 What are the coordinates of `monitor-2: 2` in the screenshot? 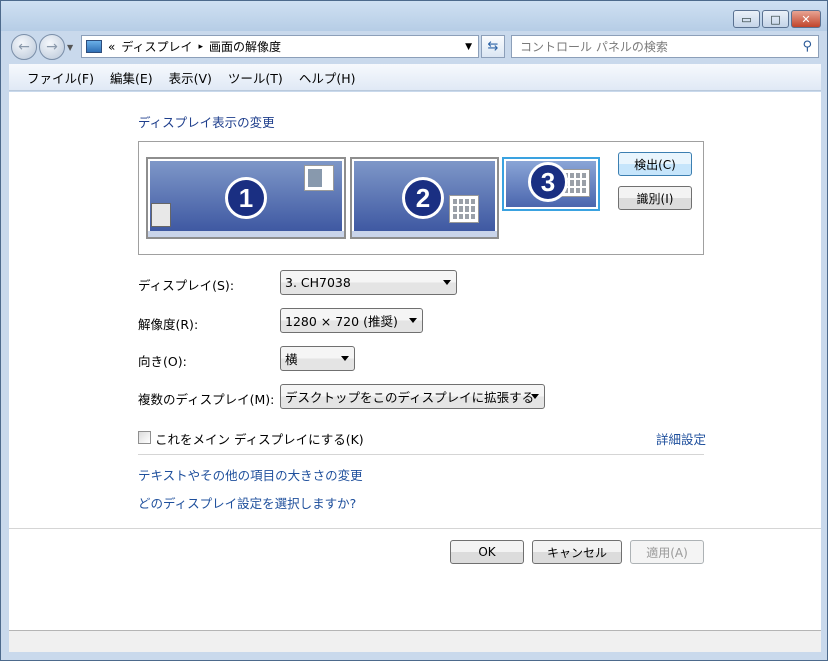 It's located at (424, 198).